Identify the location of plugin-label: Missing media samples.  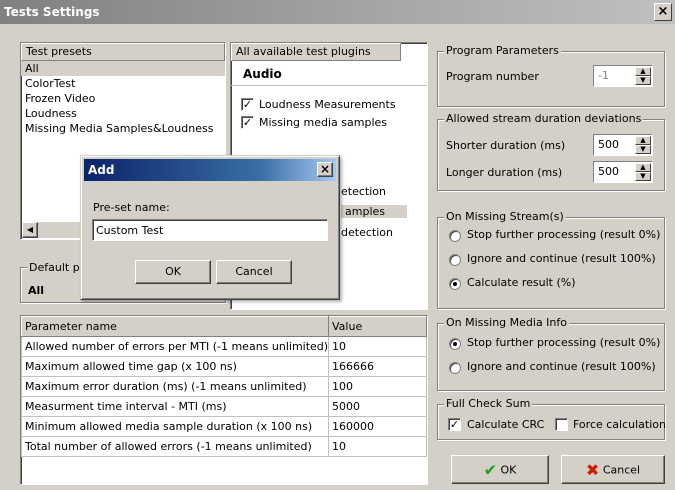
(323, 122).